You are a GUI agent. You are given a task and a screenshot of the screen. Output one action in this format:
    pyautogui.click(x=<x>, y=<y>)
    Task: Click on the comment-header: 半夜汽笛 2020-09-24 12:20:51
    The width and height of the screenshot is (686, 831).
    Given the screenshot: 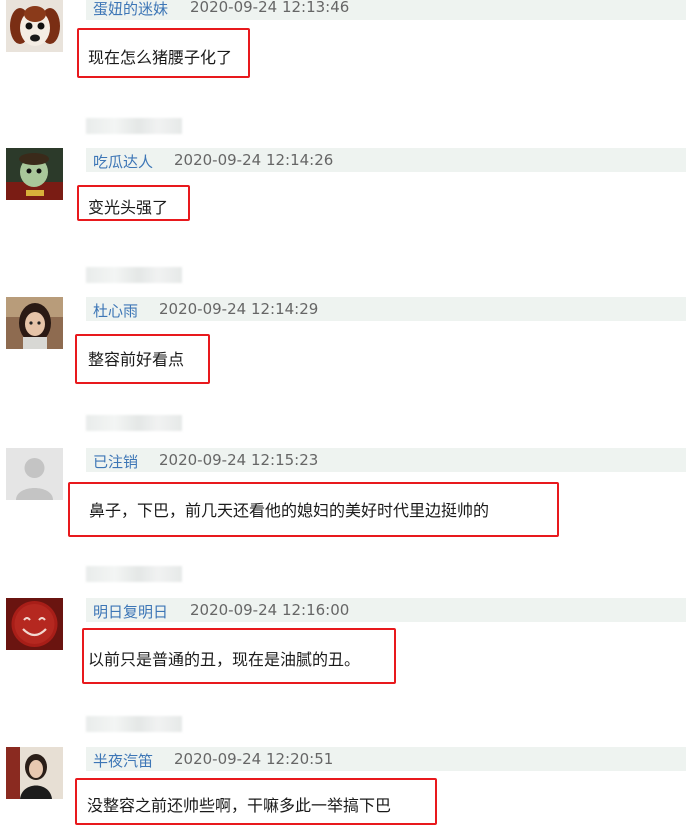 What is the action you would take?
    pyautogui.click(x=386, y=759)
    